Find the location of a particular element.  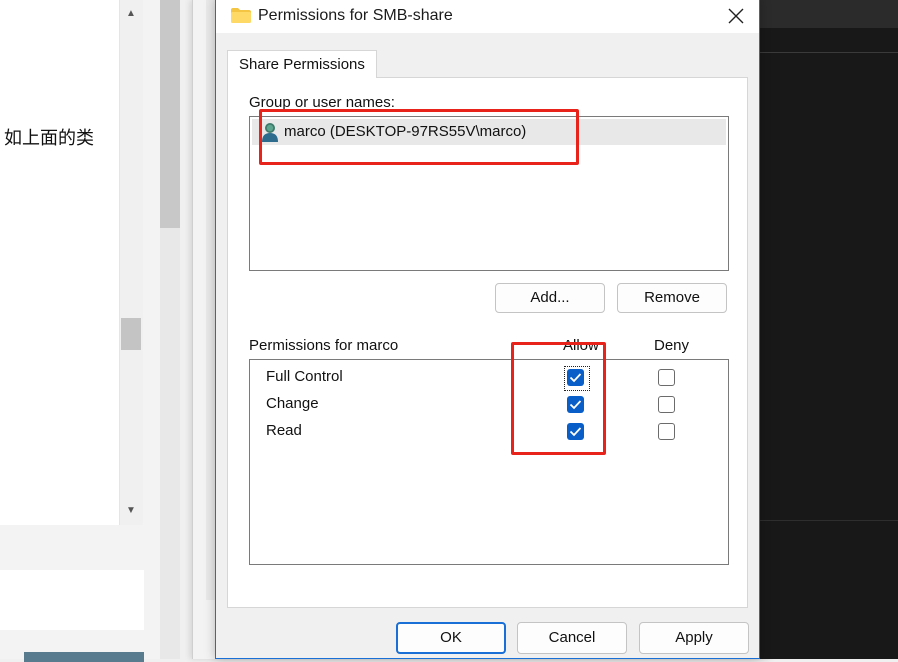

scrollbar-thumb is located at coordinates (131, 334).